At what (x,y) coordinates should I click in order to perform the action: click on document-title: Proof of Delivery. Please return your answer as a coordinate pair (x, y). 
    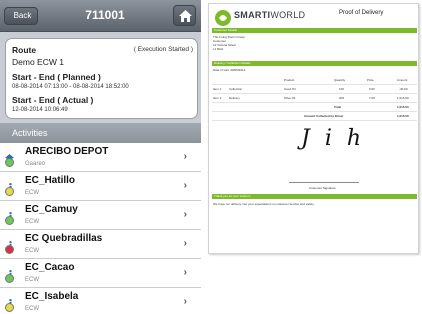
    Looking at the image, I should click on (361, 13).